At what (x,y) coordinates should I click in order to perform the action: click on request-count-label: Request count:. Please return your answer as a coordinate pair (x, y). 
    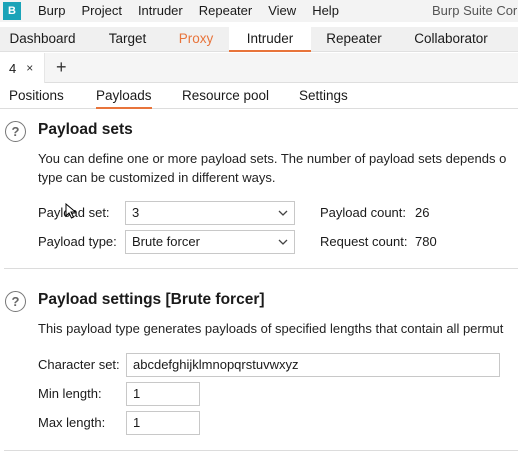
    Looking at the image, I should click on (364, 241).